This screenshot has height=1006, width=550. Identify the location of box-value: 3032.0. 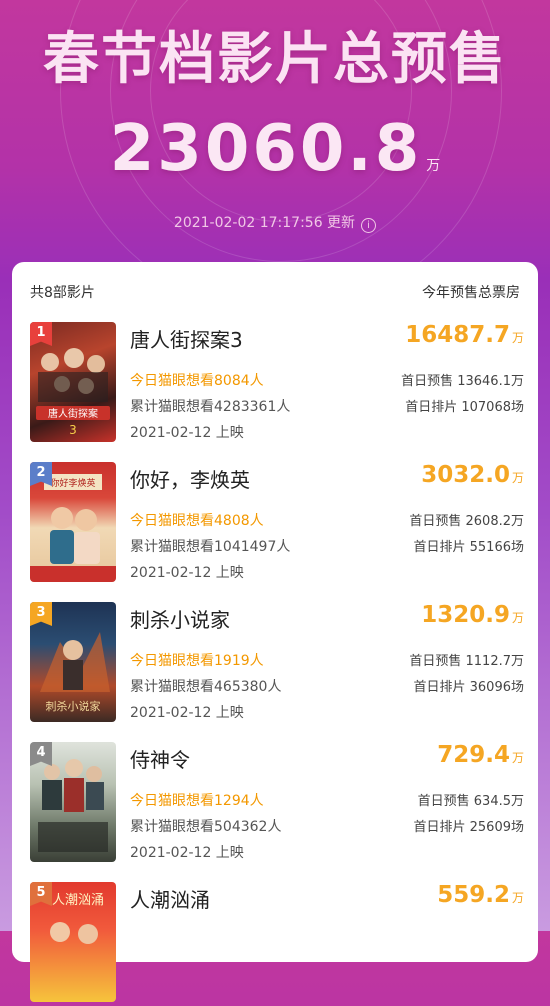
(465, 475).